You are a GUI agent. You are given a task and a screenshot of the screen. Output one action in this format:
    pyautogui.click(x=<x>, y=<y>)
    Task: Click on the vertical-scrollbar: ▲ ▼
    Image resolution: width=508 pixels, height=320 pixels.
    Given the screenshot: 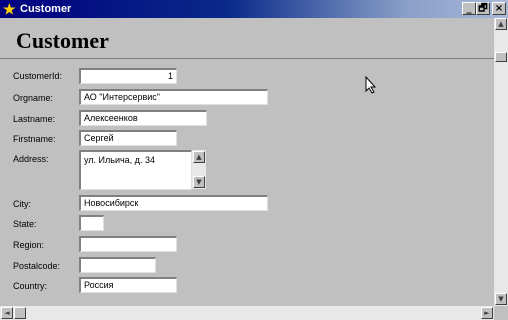 What is the action you would take?
    pyautogui.click(x=501, y=162)
    